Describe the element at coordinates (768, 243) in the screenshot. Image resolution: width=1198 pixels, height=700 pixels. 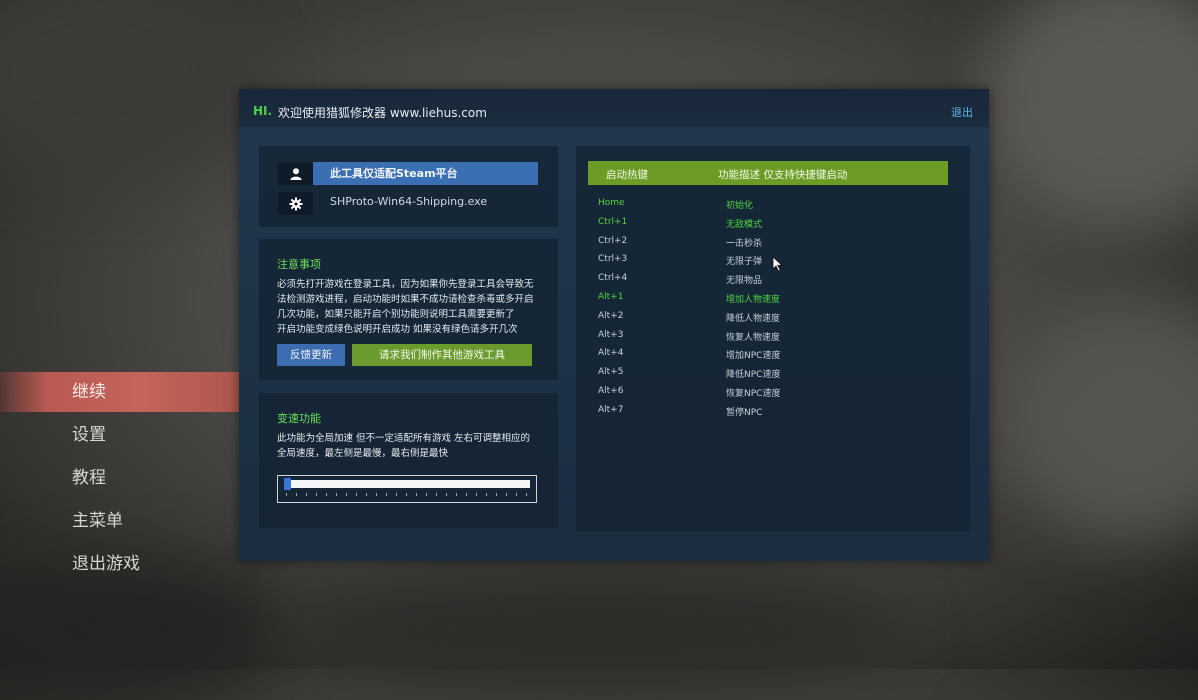
I see `hotkey-row: Ctrl+2 一击秒杀` at that location.